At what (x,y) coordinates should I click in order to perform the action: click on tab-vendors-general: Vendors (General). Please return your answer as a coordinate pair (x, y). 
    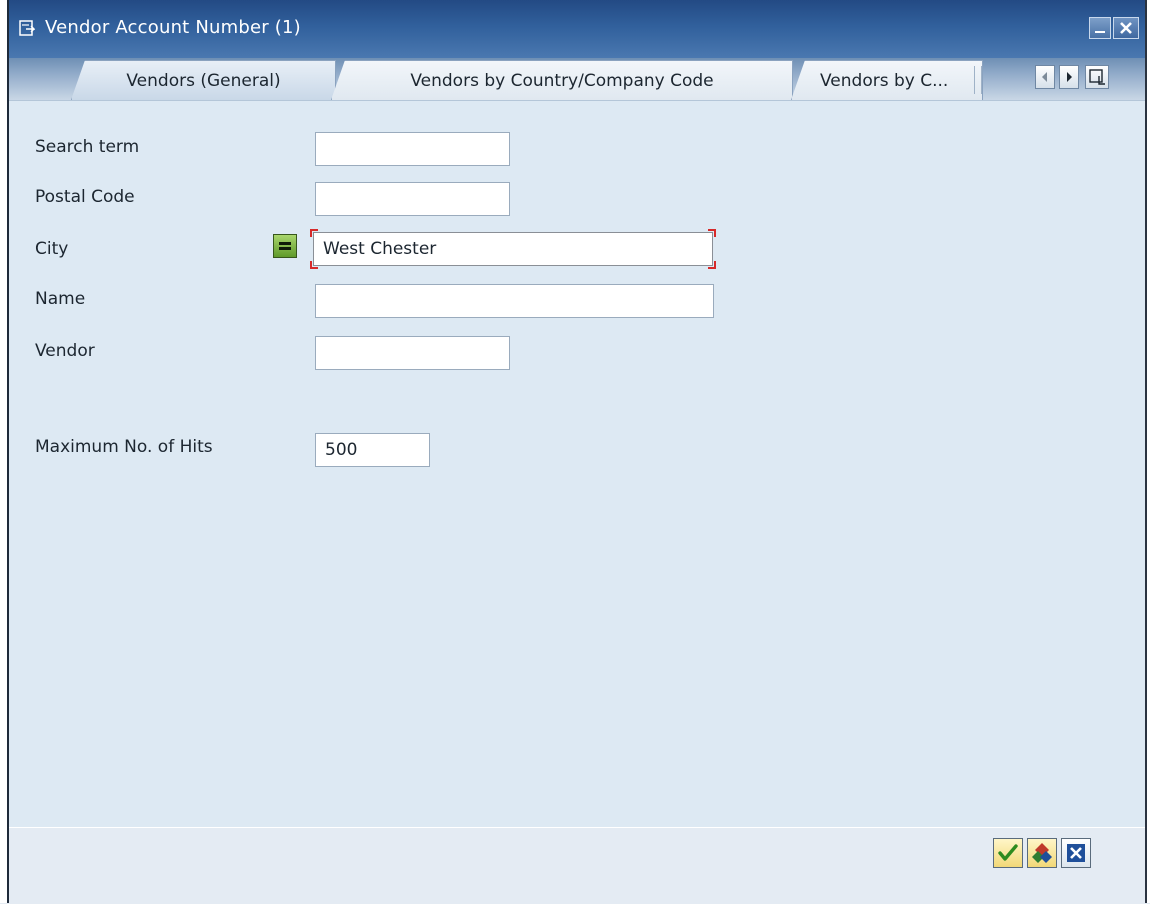
    Looking at the image, I should click on (203, 80).